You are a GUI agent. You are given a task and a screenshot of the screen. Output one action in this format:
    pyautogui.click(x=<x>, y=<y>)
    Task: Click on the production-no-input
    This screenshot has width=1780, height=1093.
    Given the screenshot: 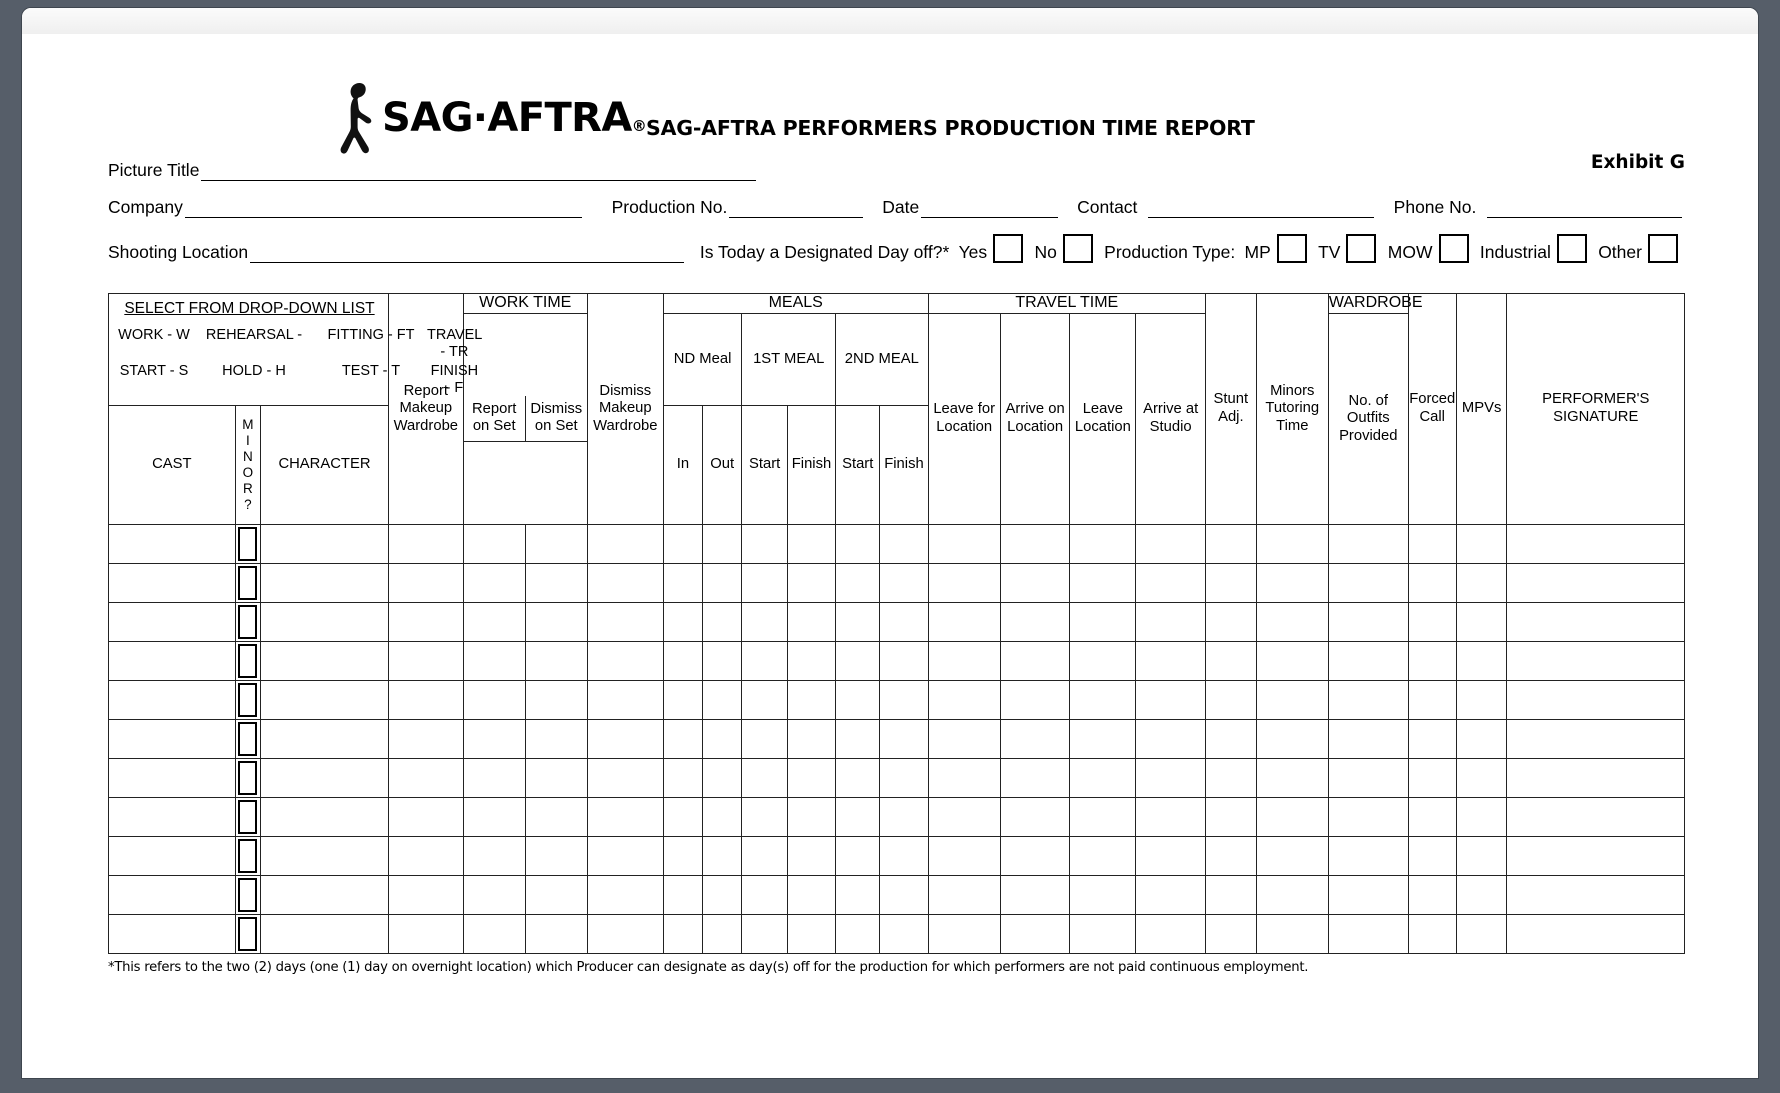 What is the action you would take?
    pyautogui.click(x=796, y=210)
    